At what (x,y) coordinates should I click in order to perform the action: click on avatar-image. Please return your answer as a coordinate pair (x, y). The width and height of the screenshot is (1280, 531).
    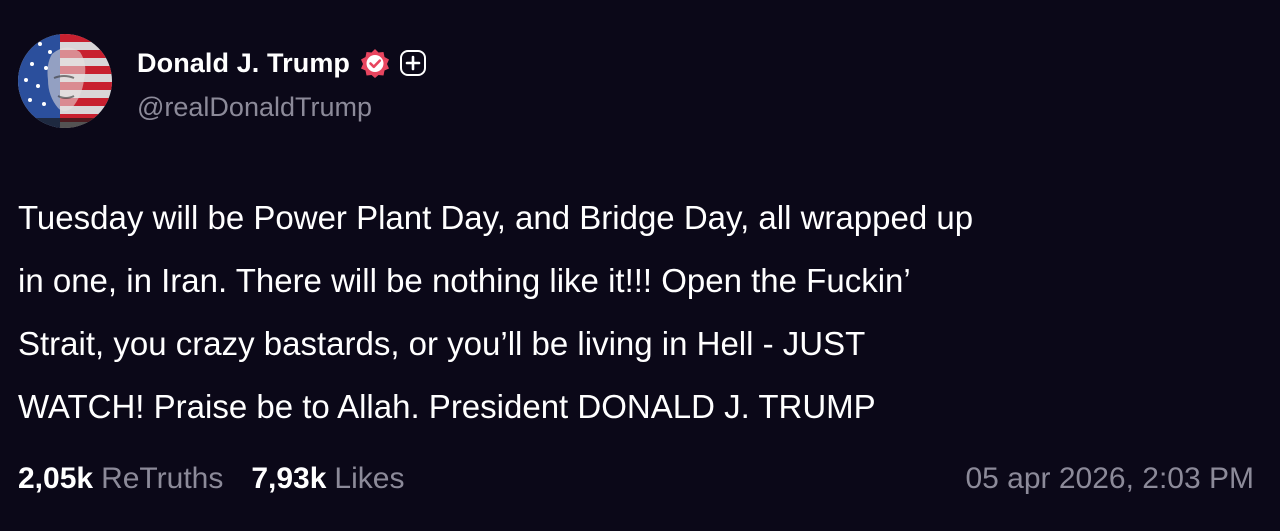
    Looking at the image, I should click on (65, 81).